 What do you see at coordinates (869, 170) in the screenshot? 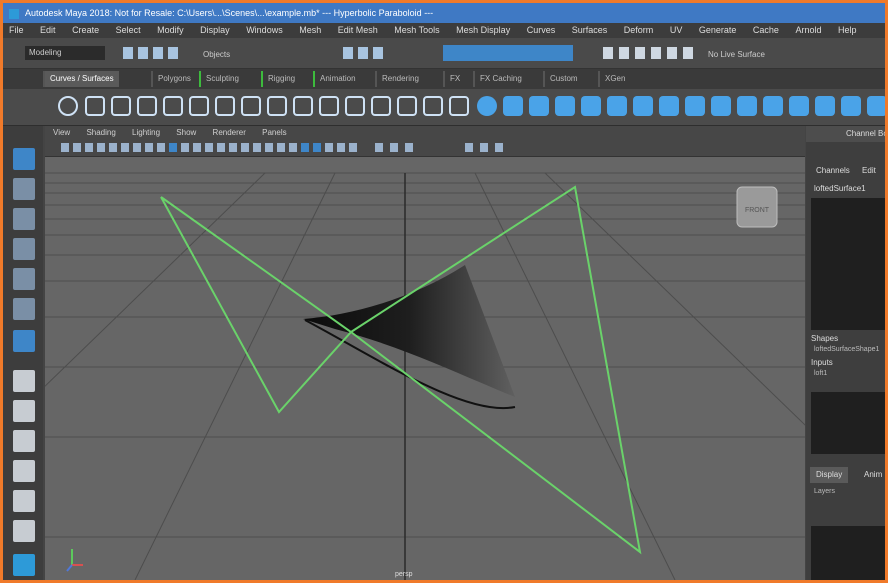
I see `channel-box-tab-edit: Edit` at bounding box center [869, 170].